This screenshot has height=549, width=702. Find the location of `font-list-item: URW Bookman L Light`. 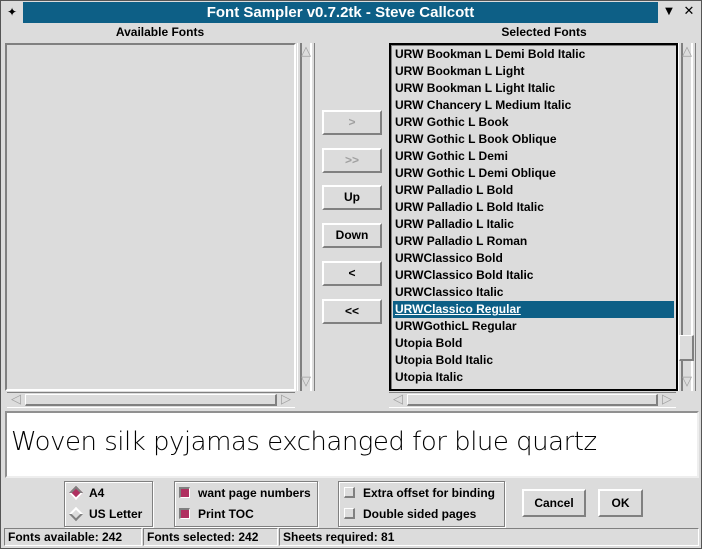

font-list-item: URW Bookman L Light is located at coordinates (533, 71).